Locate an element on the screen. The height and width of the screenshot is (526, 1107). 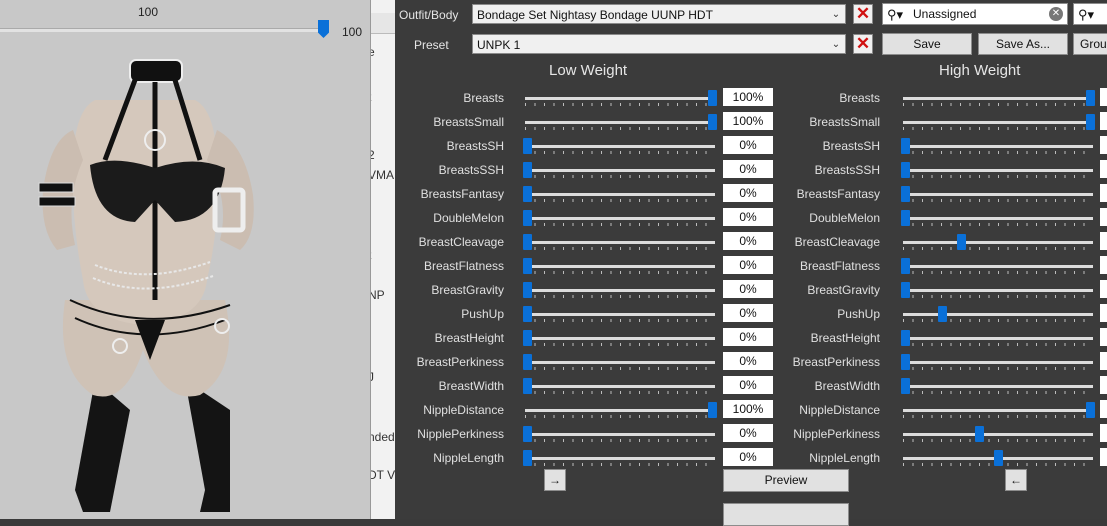
preview-button: Preview is located at coordinates (786, 480).